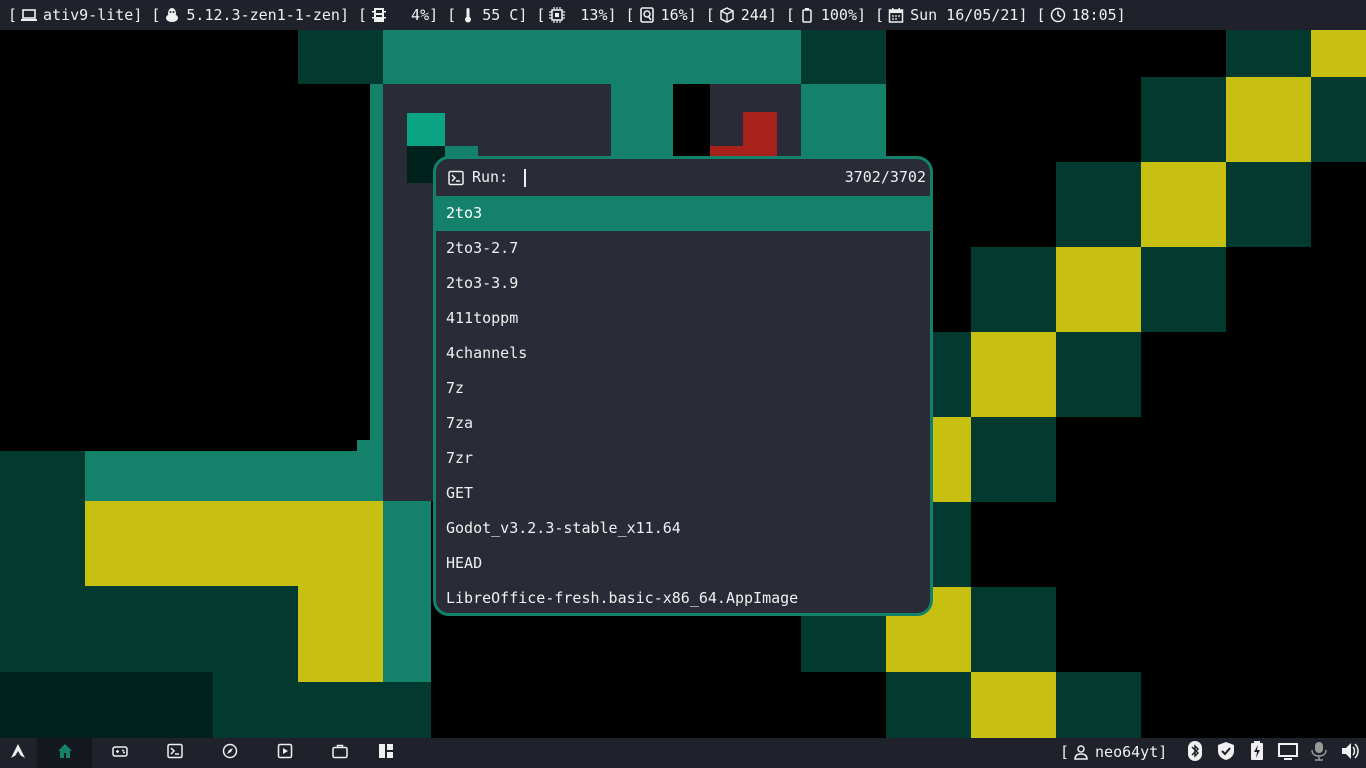 This screenshot has width=1366, height=768. What do you see at coordinates (674, 15) in the screenshot?
I see `disk-label: 16%` at bounding box center [674, 15].